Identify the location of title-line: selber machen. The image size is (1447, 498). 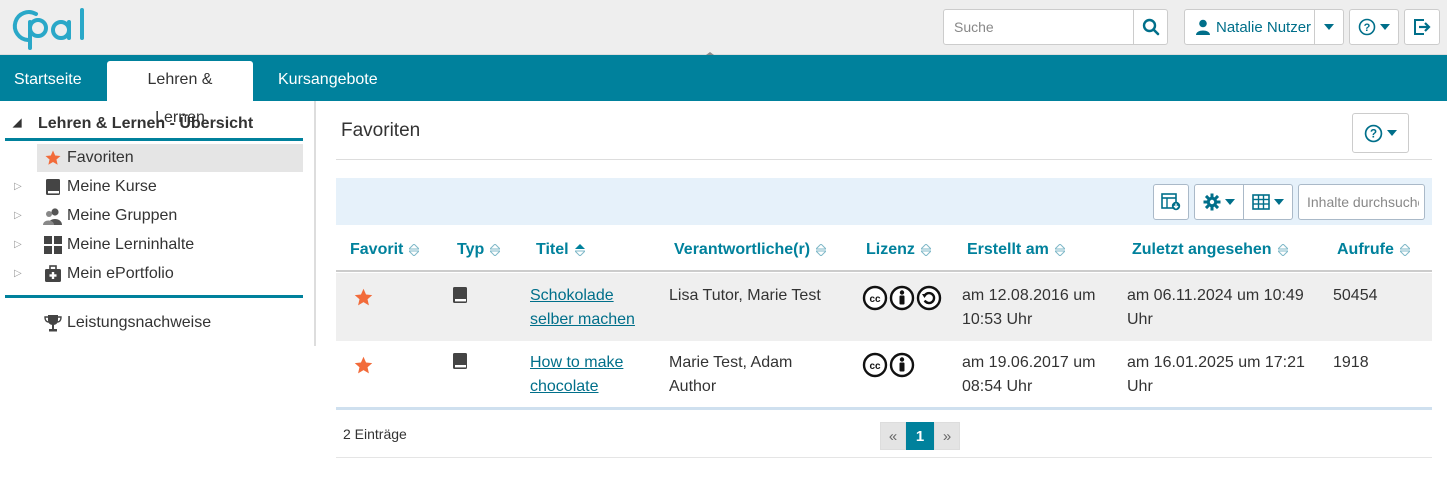
(582, 319).